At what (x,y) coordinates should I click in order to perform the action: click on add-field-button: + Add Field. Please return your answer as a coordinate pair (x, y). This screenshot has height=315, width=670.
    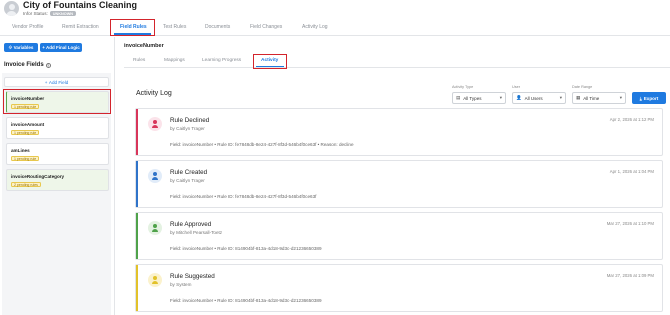
    Looking at the image, I should click on (56, 82).